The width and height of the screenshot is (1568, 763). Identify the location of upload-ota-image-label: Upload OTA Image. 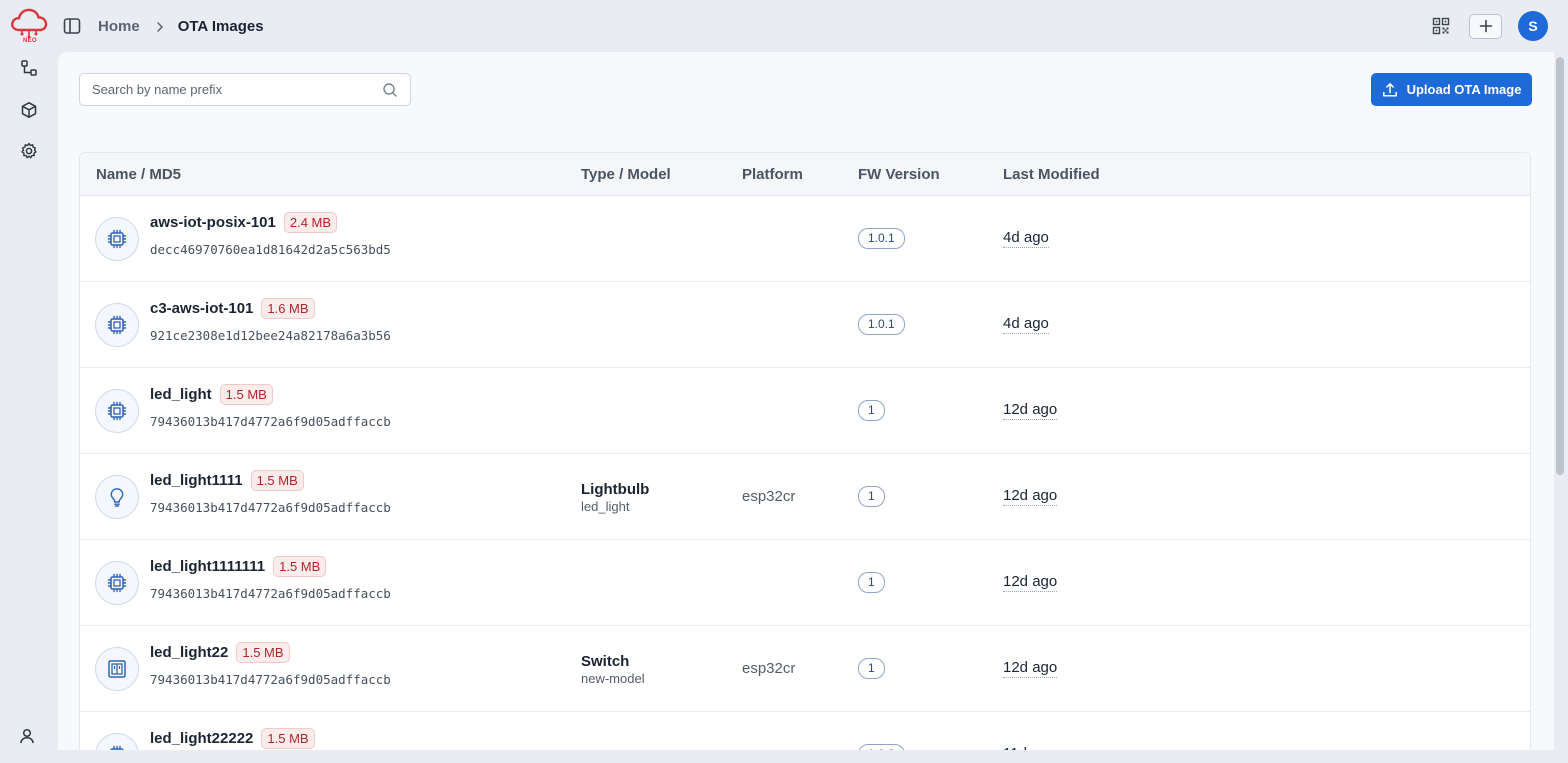
(1464, 89).